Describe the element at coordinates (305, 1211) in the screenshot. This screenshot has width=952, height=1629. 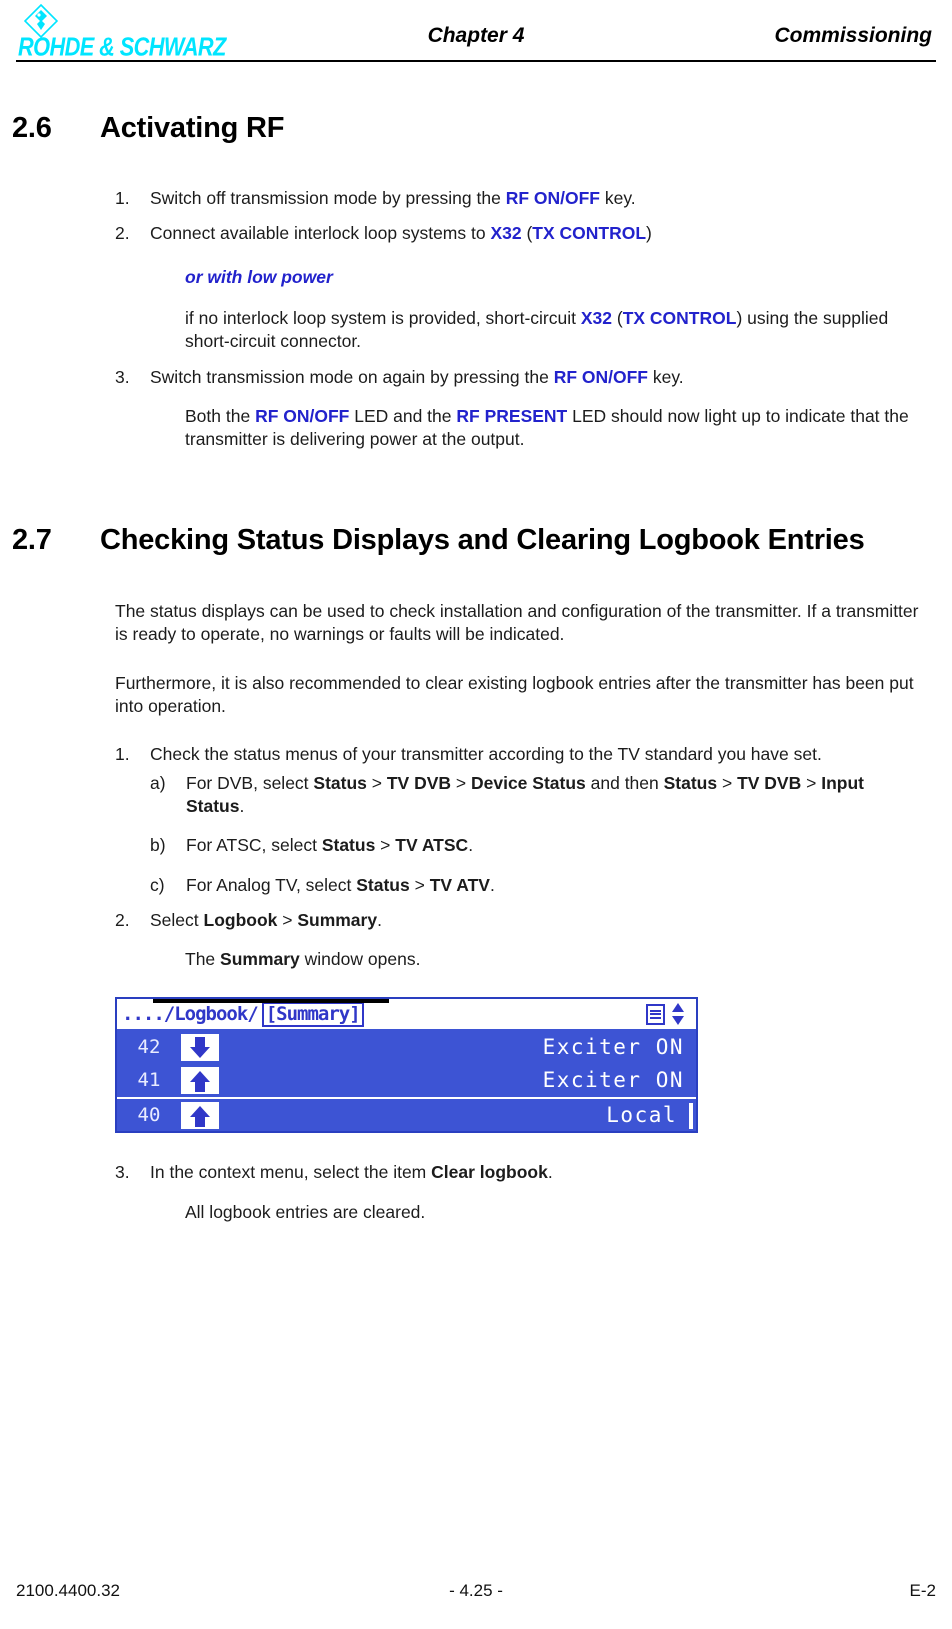
I see `clear-logbook-note: All logbook entries are cleared.` at that location.